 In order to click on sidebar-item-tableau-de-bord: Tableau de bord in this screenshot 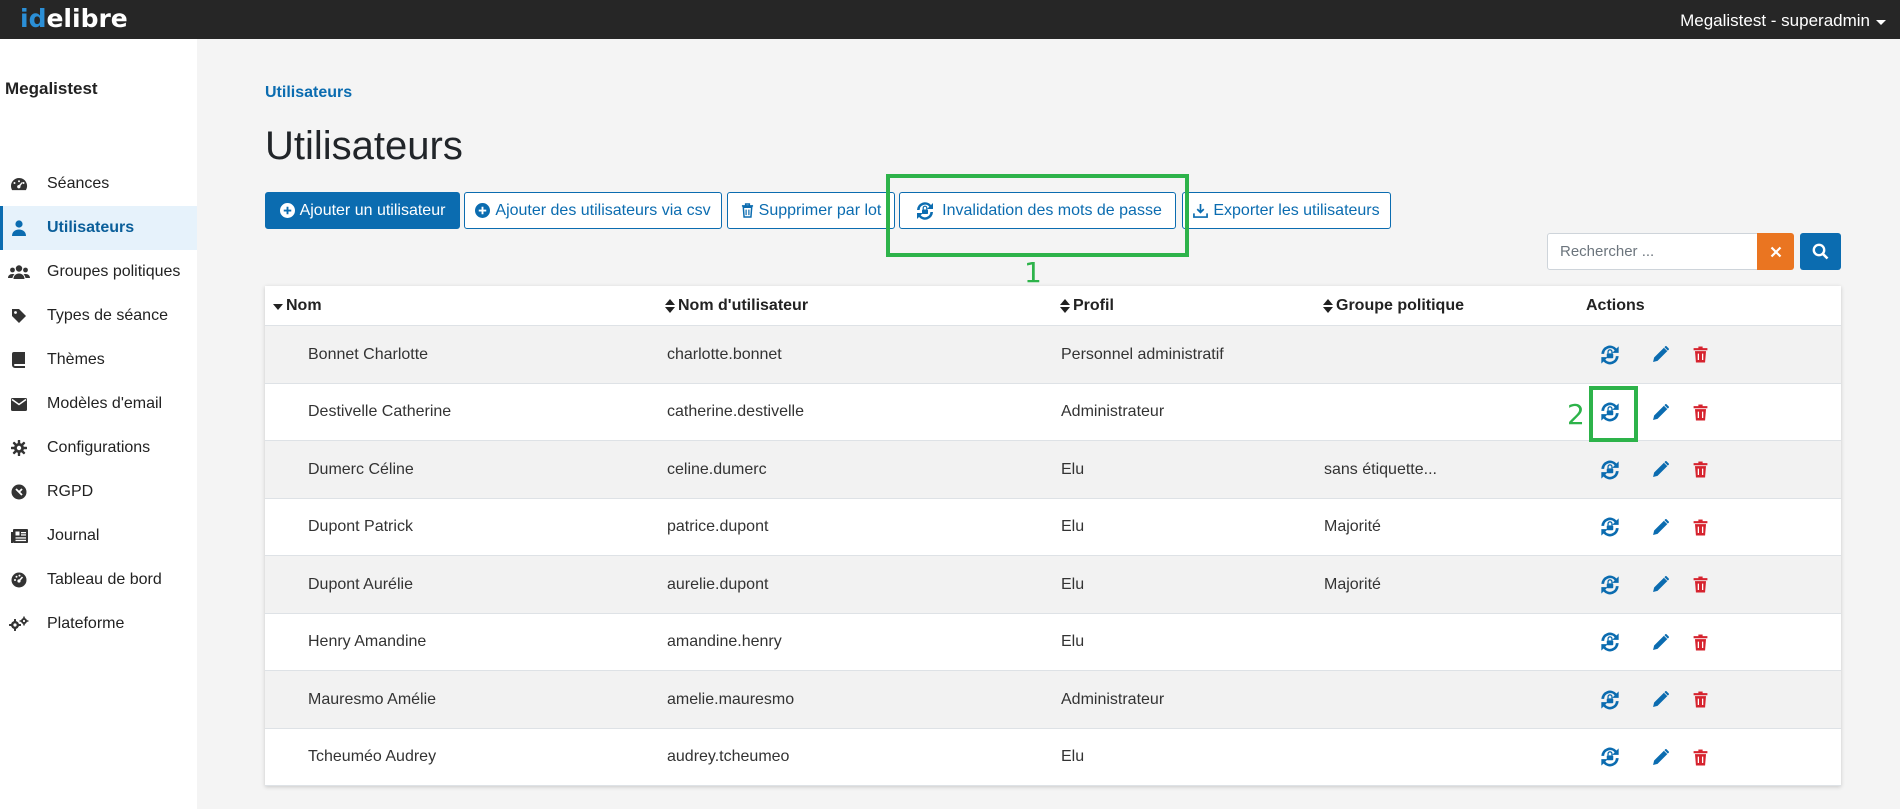, I will do `click(98, 580)`.